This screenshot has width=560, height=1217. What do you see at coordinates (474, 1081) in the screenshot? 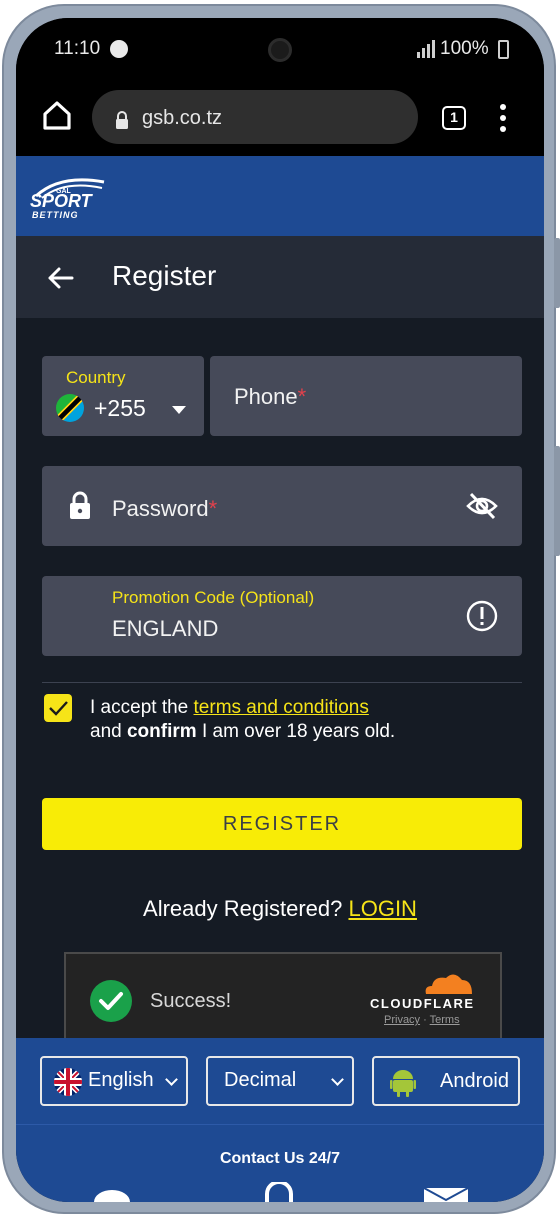
I see `android-label: Android` at bounding box center [474, 1081].